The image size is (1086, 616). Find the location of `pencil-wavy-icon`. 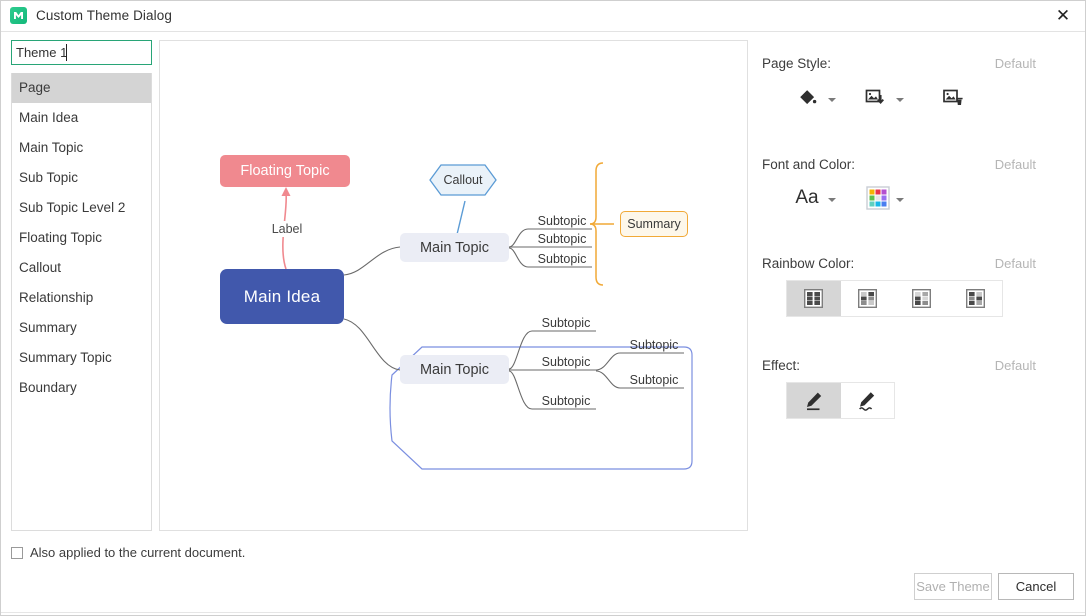

pencil-wavy-icon is located at coordinates (868, 400).